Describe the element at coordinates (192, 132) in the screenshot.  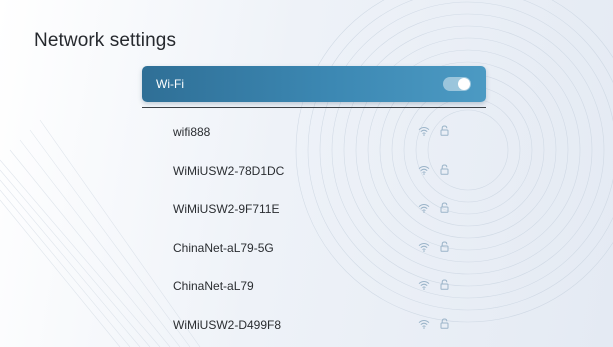
I see `network-name: wifi888` at that location.